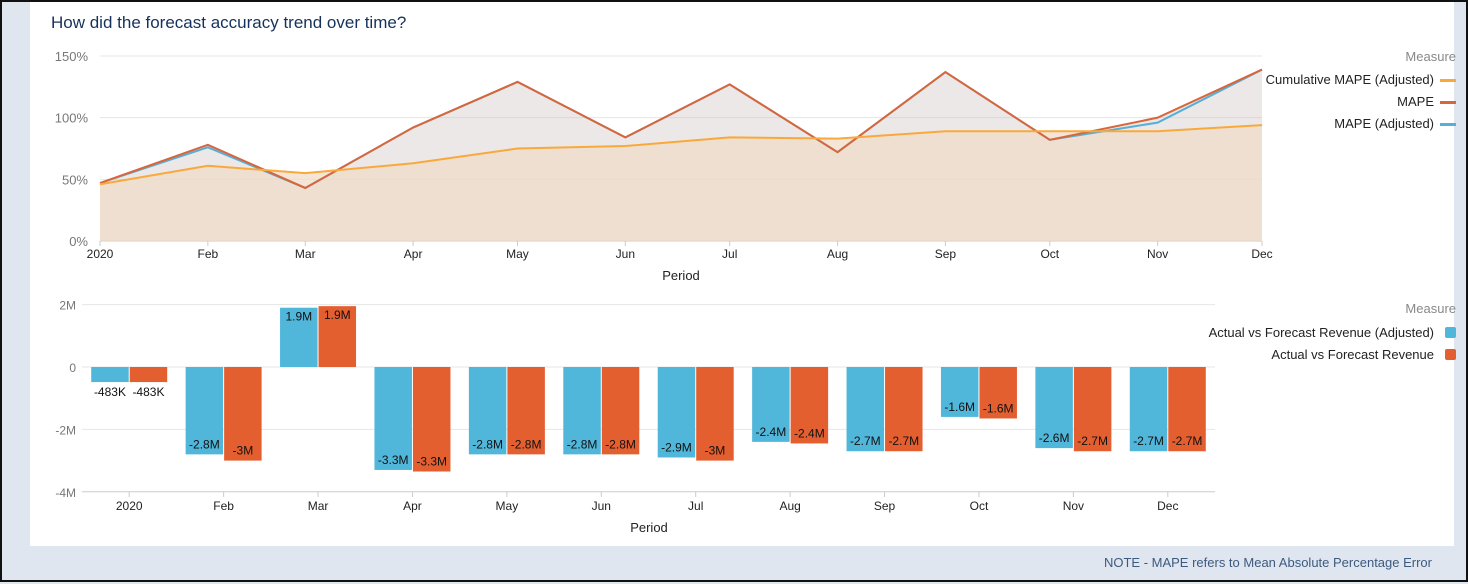  I want to click on y-tick-label: 100%, so click(72, 118).